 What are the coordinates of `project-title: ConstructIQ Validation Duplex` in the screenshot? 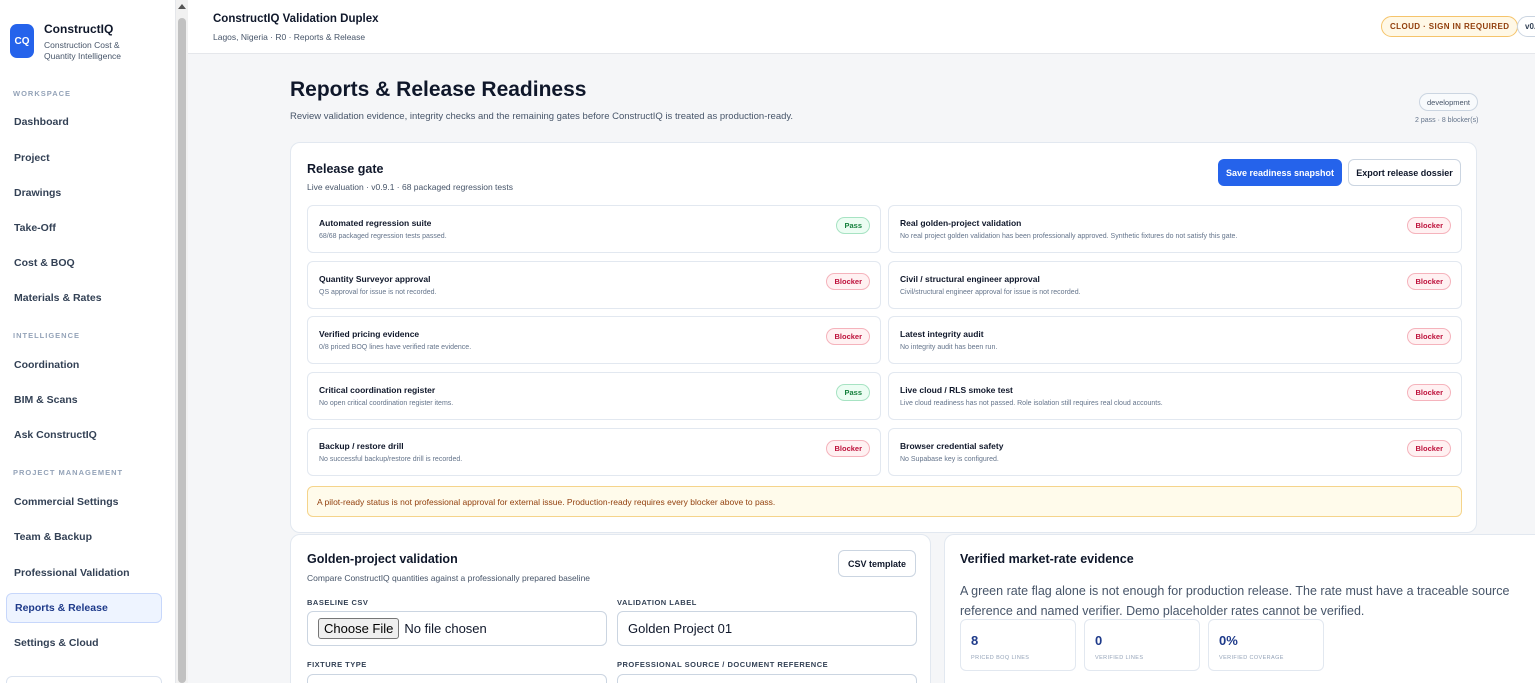 It's located at (296, 19).